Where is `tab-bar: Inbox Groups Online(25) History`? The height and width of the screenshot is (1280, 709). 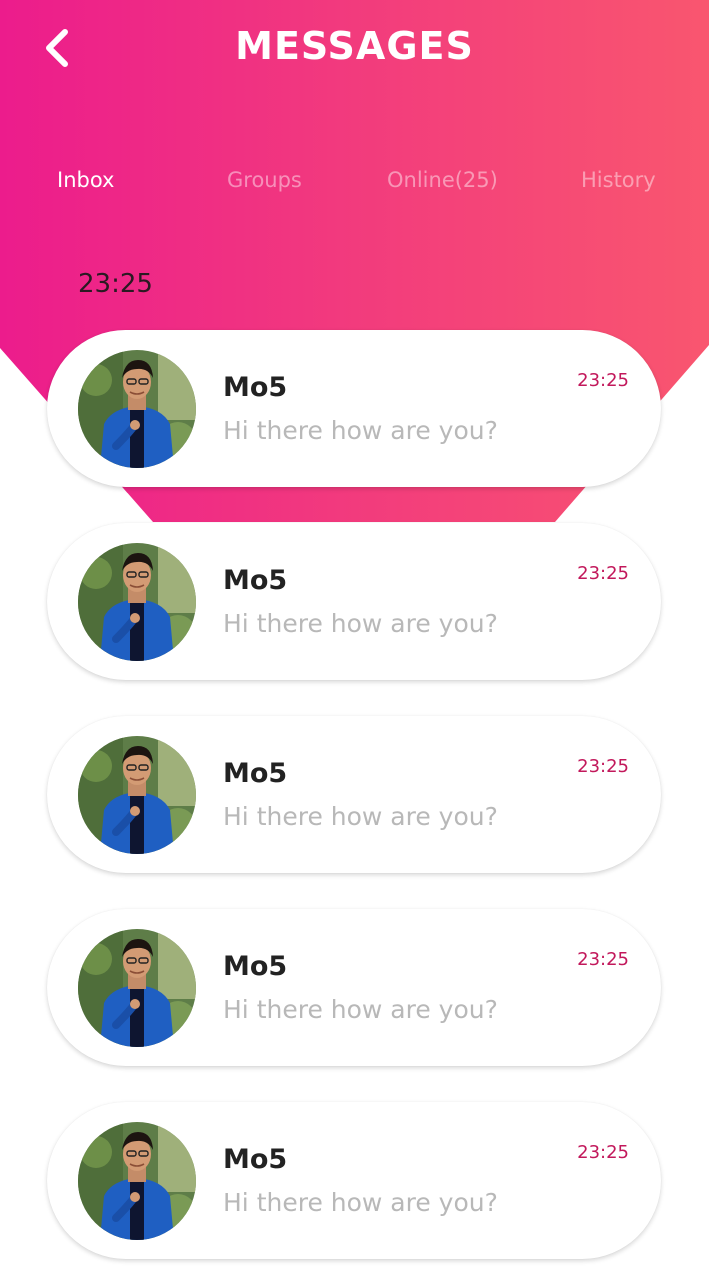
tab-bar: Inbox Groups Online(25) History is located at coordinates (354, 183).